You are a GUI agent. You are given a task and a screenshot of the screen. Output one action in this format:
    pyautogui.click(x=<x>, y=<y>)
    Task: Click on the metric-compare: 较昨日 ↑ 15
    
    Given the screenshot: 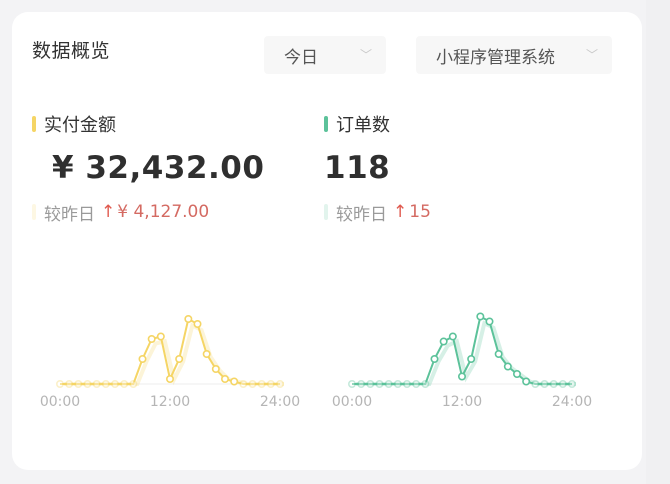 What is the action you would take?
    pyautogui.click(x=377, y=212)
    